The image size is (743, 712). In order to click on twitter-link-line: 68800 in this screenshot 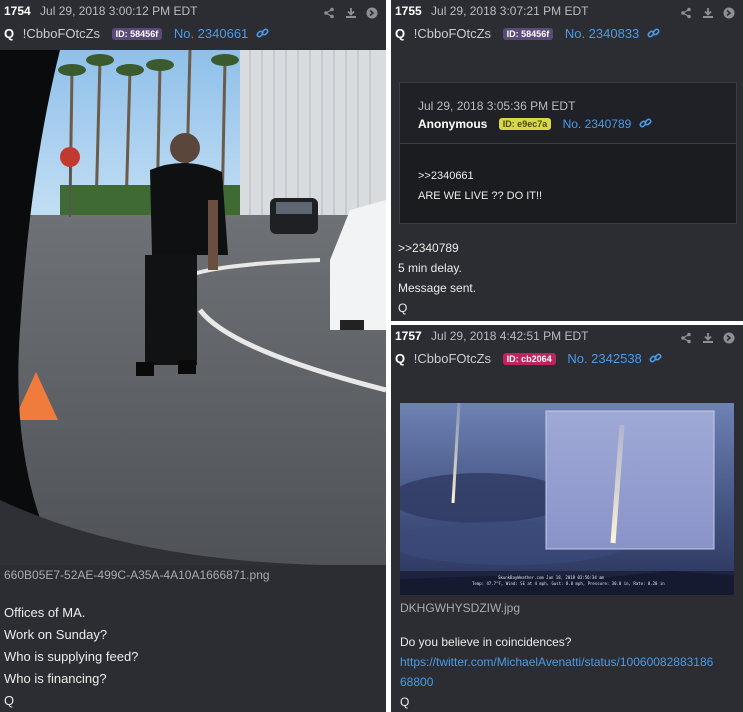, I will do `click(570, 682)`.